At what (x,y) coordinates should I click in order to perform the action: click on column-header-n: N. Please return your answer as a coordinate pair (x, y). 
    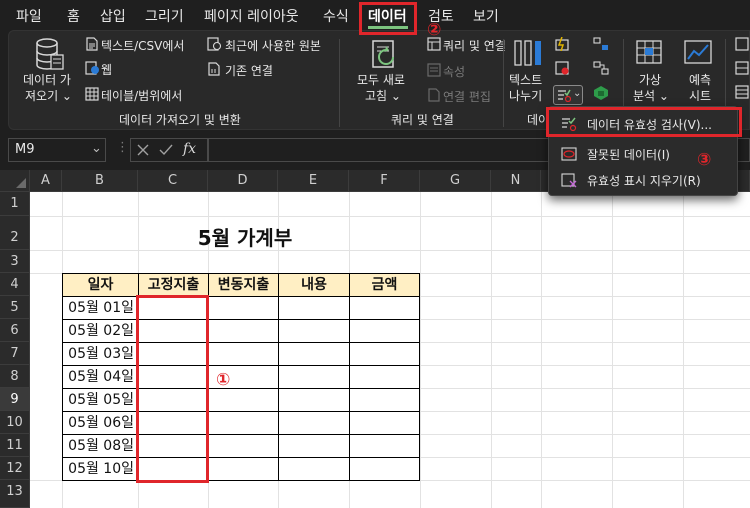
    Looking at the image, I should click on (516, 181).